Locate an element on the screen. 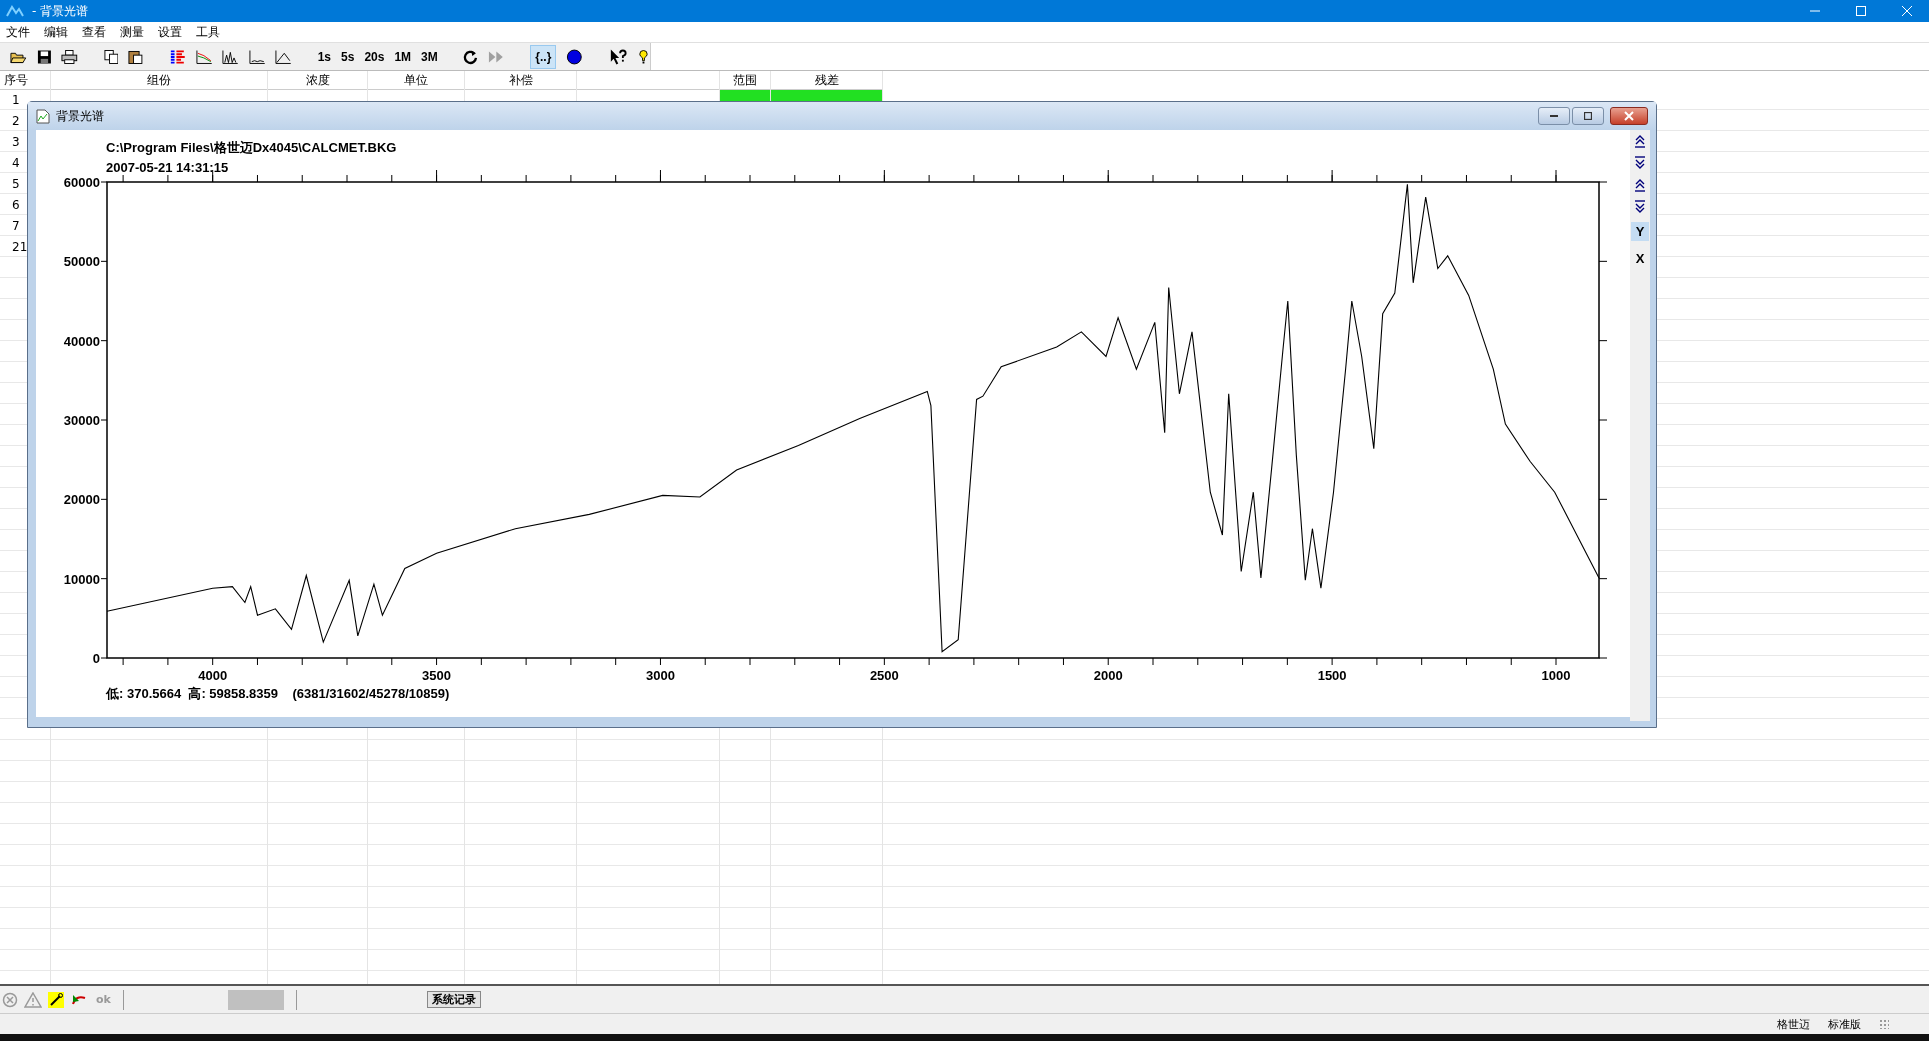 The width and height of the screenshot is (1929, 1041). y-tick-label: 30000 is located at coordinates (81, 420).